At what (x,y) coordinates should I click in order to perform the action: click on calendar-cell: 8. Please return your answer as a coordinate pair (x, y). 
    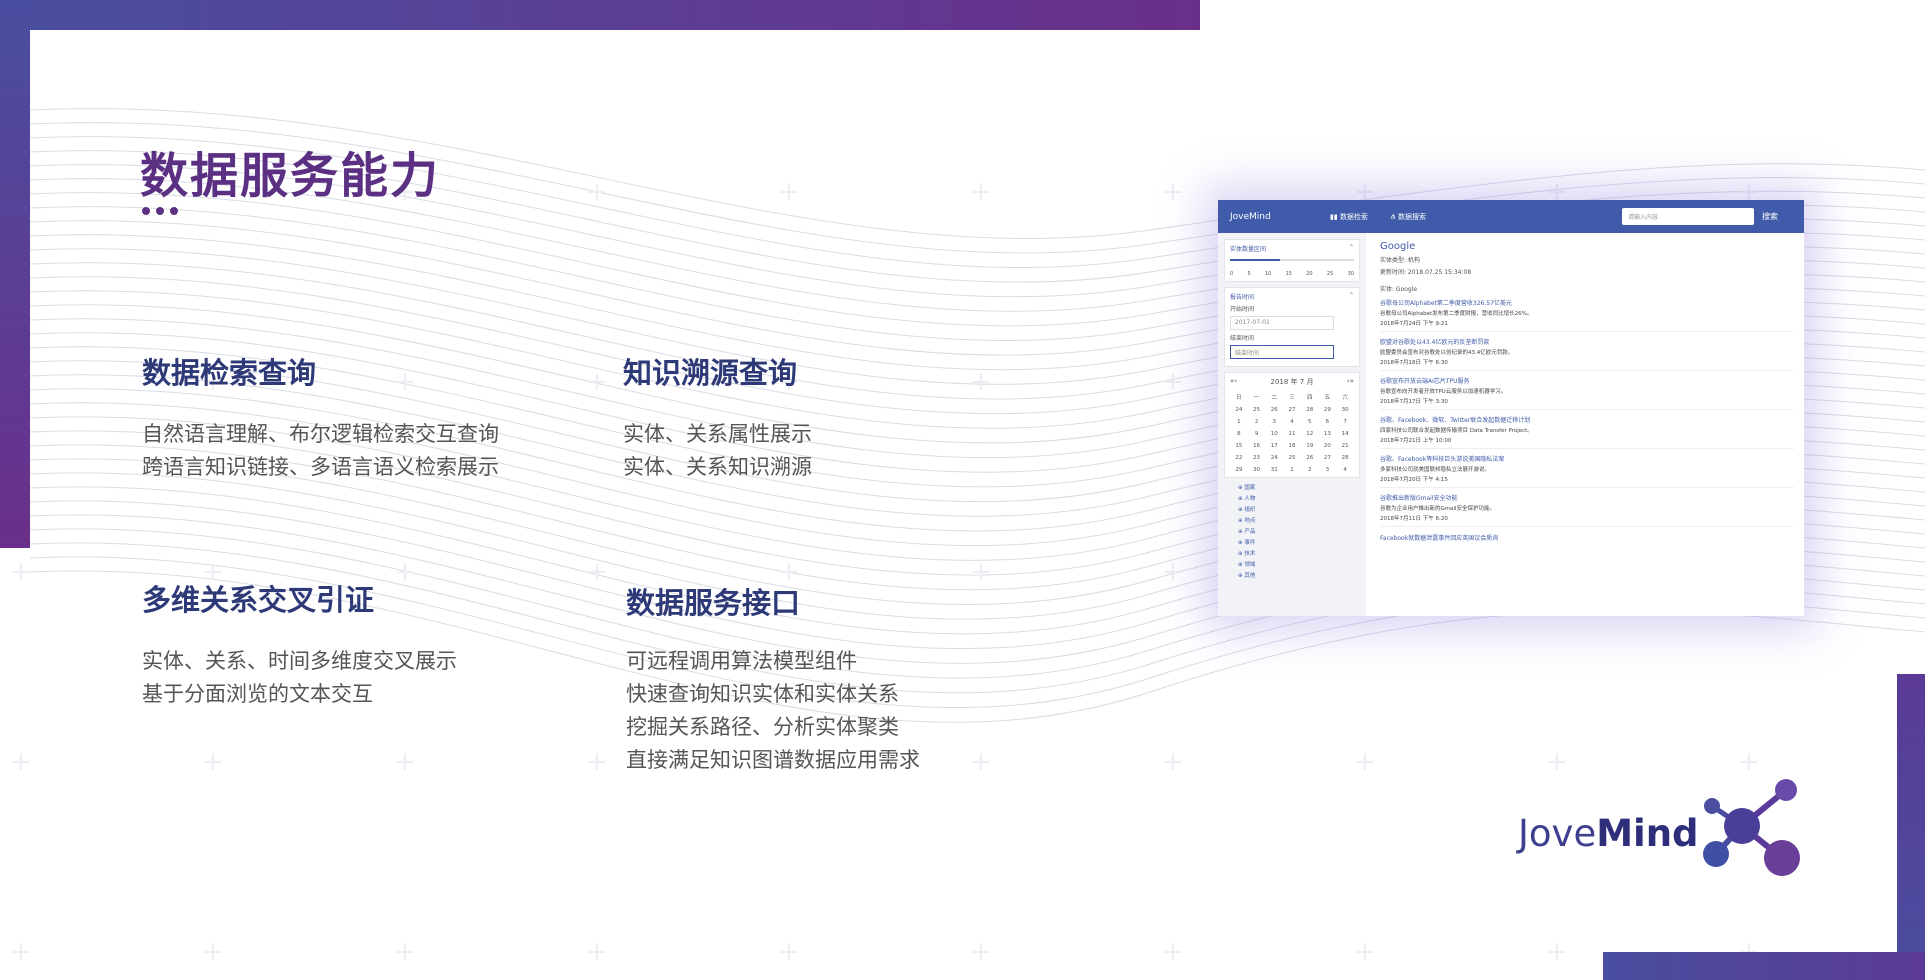
    Looking at the image, I should click on (1239, 434).